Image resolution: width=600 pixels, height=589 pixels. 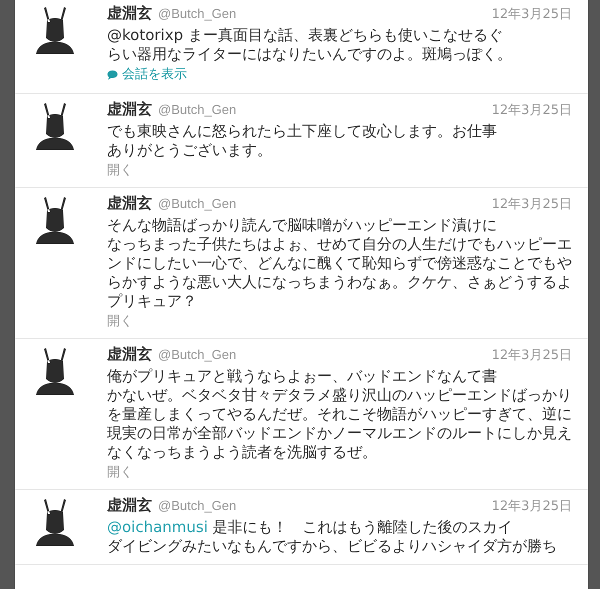 What do you see at coordinates (145, 35) in the screenshot?
I see `mention-link: @kotorixp` at bounding box center [145, 35].